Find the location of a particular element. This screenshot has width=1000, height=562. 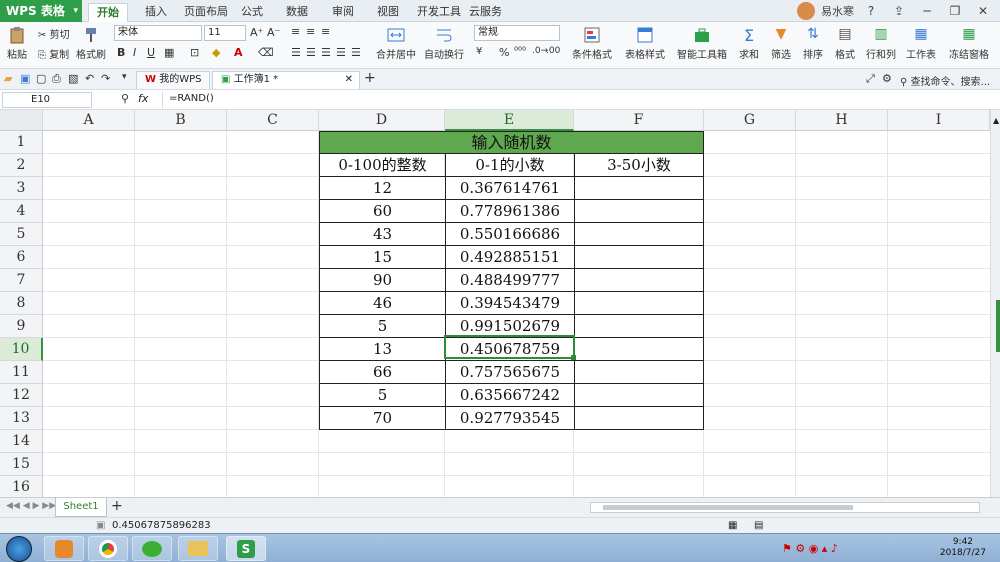

new-tab-icon: + is located at coordinates (370, 78).